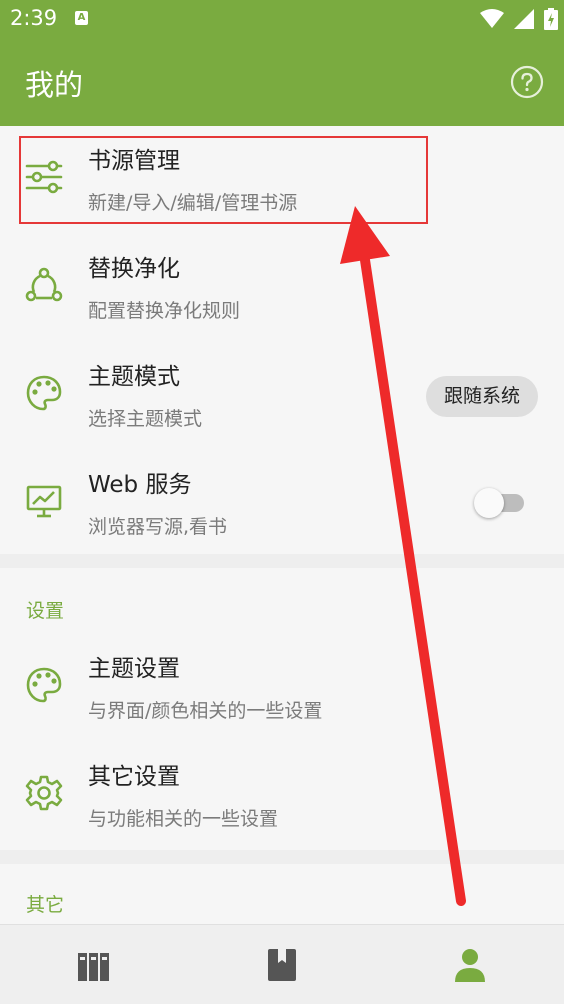 The image size is (564, 1004). I want to click on help-icon, so click(527, 82).